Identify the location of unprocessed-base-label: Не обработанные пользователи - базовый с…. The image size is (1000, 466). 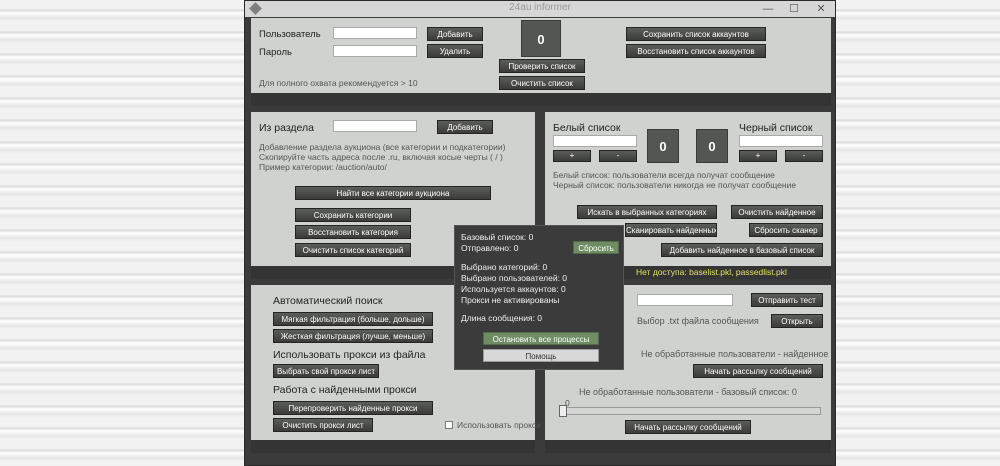
(688, 392).